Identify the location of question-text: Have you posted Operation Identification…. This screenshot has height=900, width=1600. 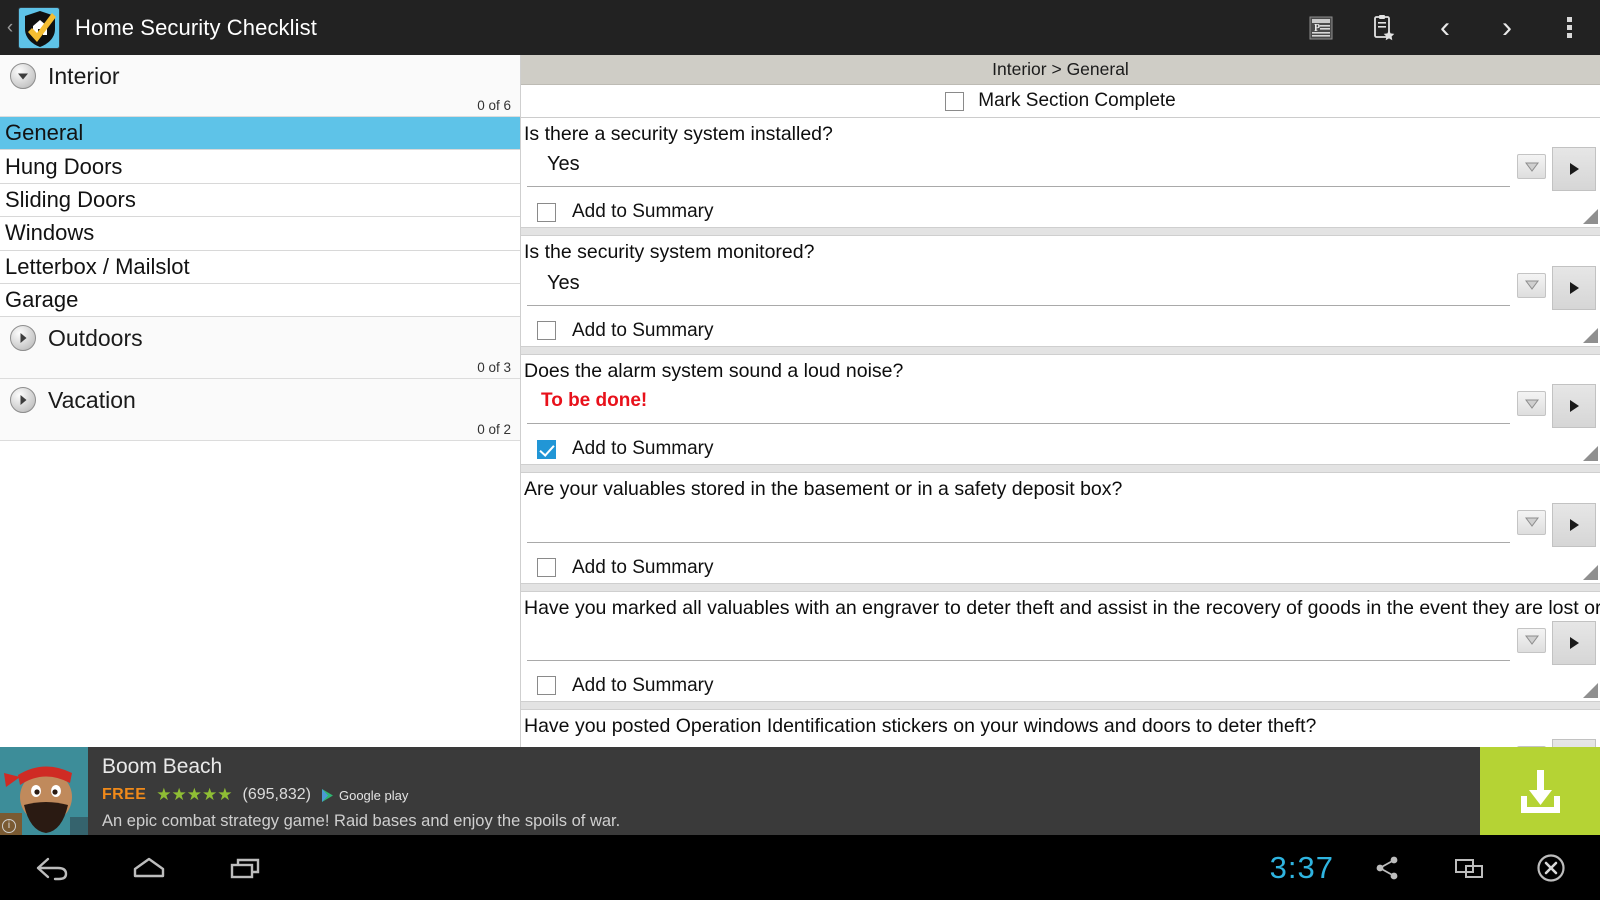
(920, 725).